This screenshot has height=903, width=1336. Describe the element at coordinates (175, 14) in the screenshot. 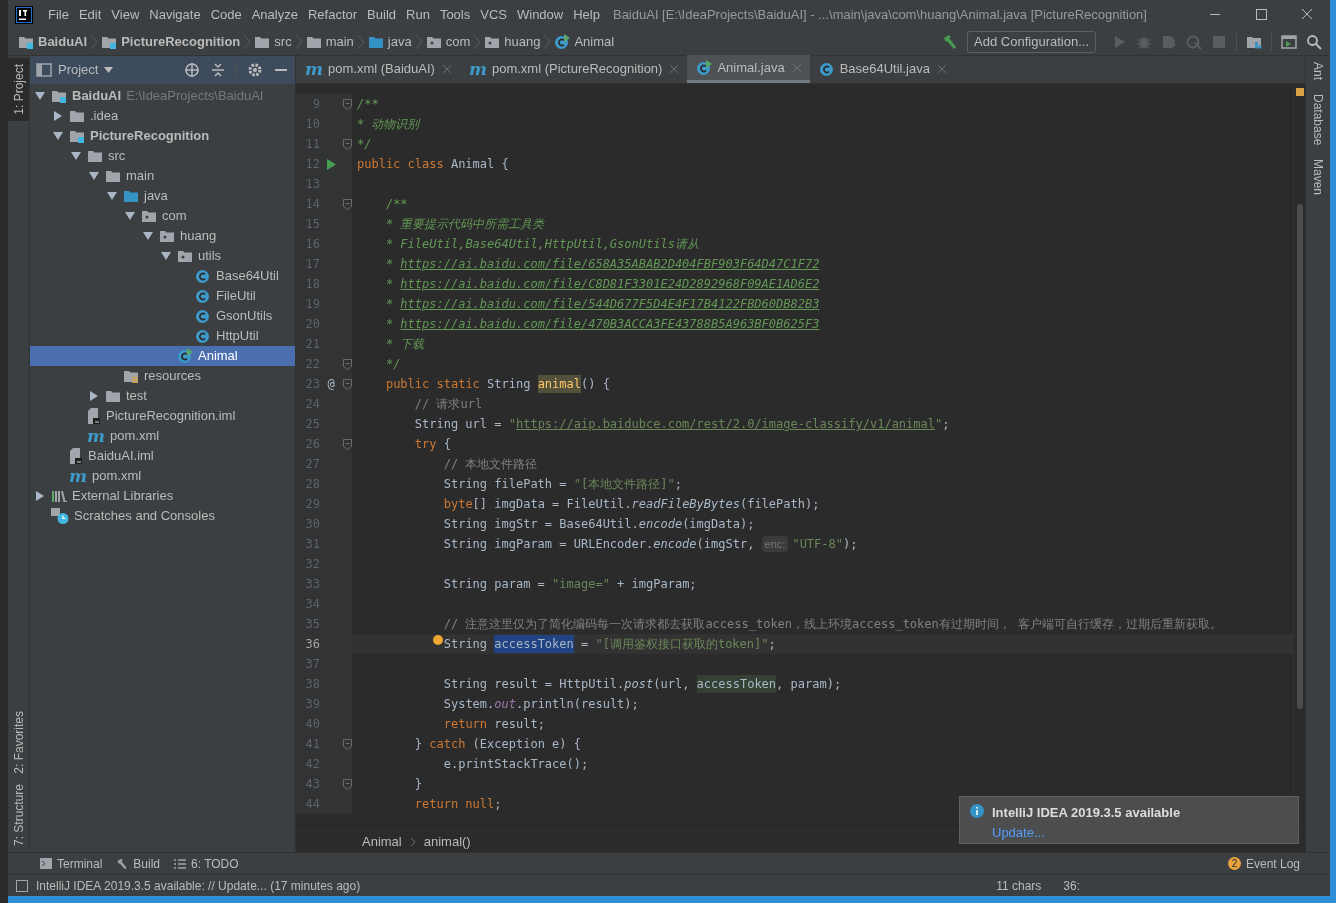

I see `menu-item: Navigate` at that location.